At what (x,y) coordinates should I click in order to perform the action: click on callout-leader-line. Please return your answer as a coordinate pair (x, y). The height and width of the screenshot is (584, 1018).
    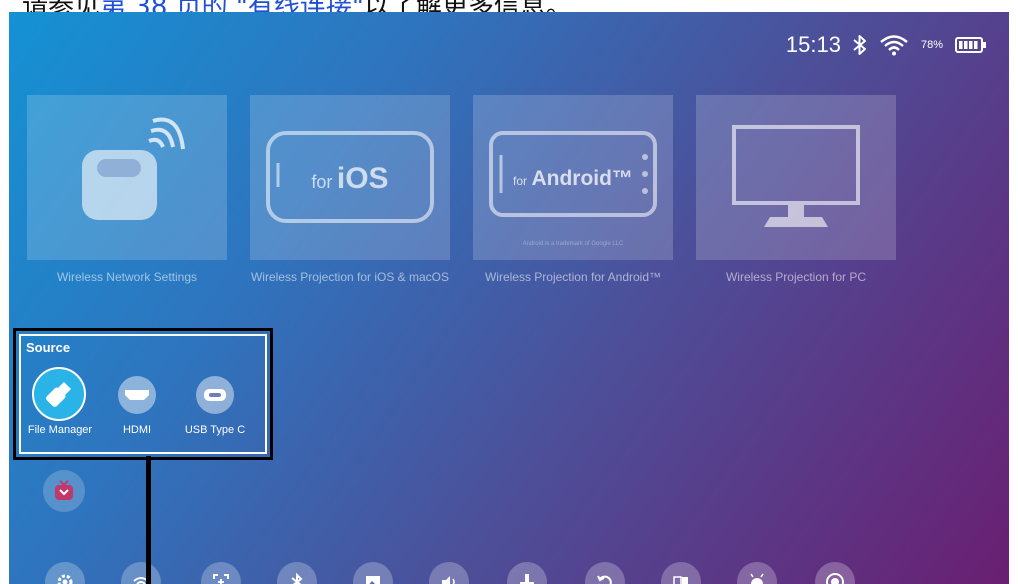
    Looking at the image, I should click on (148, 520).